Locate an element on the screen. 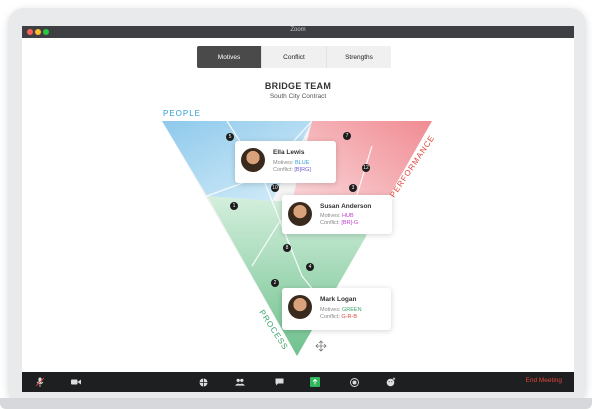  record-icon is located at coordinates (354, 382).